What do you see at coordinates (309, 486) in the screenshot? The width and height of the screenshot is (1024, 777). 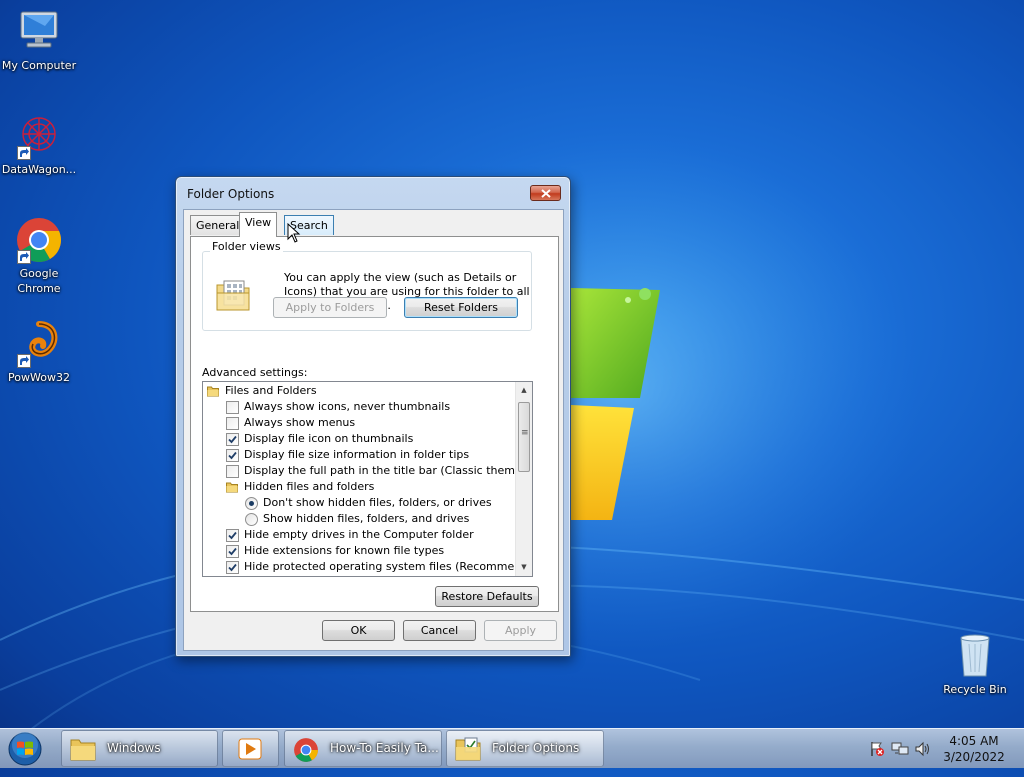 I see `tree-item-label: Hidden files and folders` at bounding box center [309, 486].